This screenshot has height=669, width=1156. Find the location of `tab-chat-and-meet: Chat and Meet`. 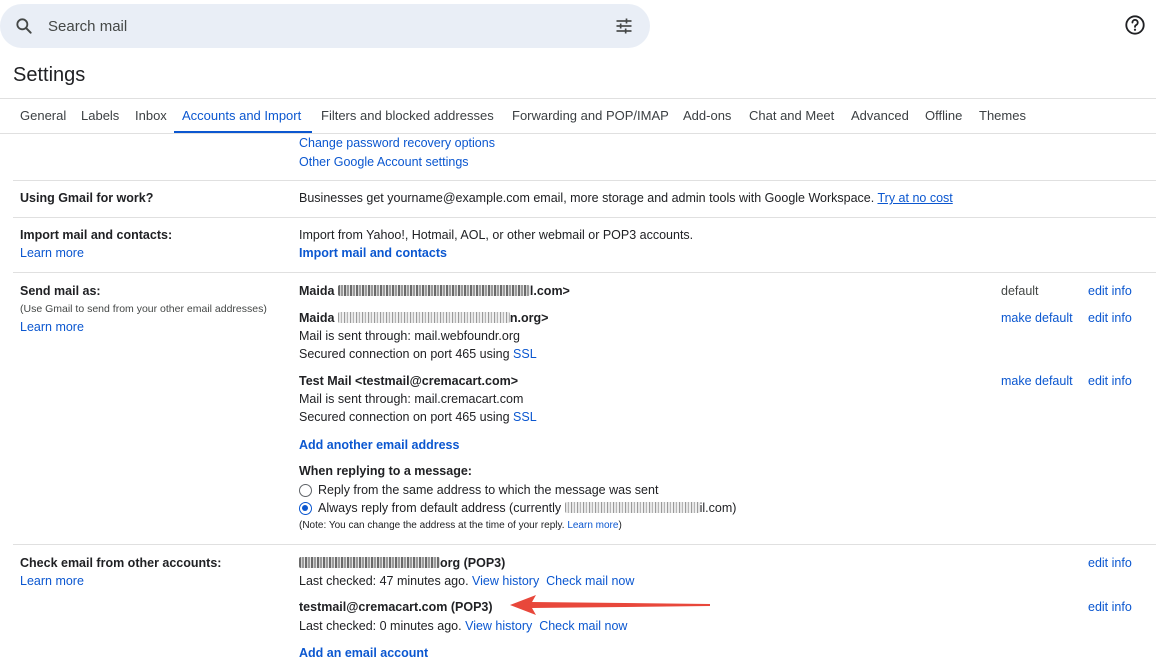

tab-chat-and-meet: Chat and Meet is located at coordinates (791, 115).